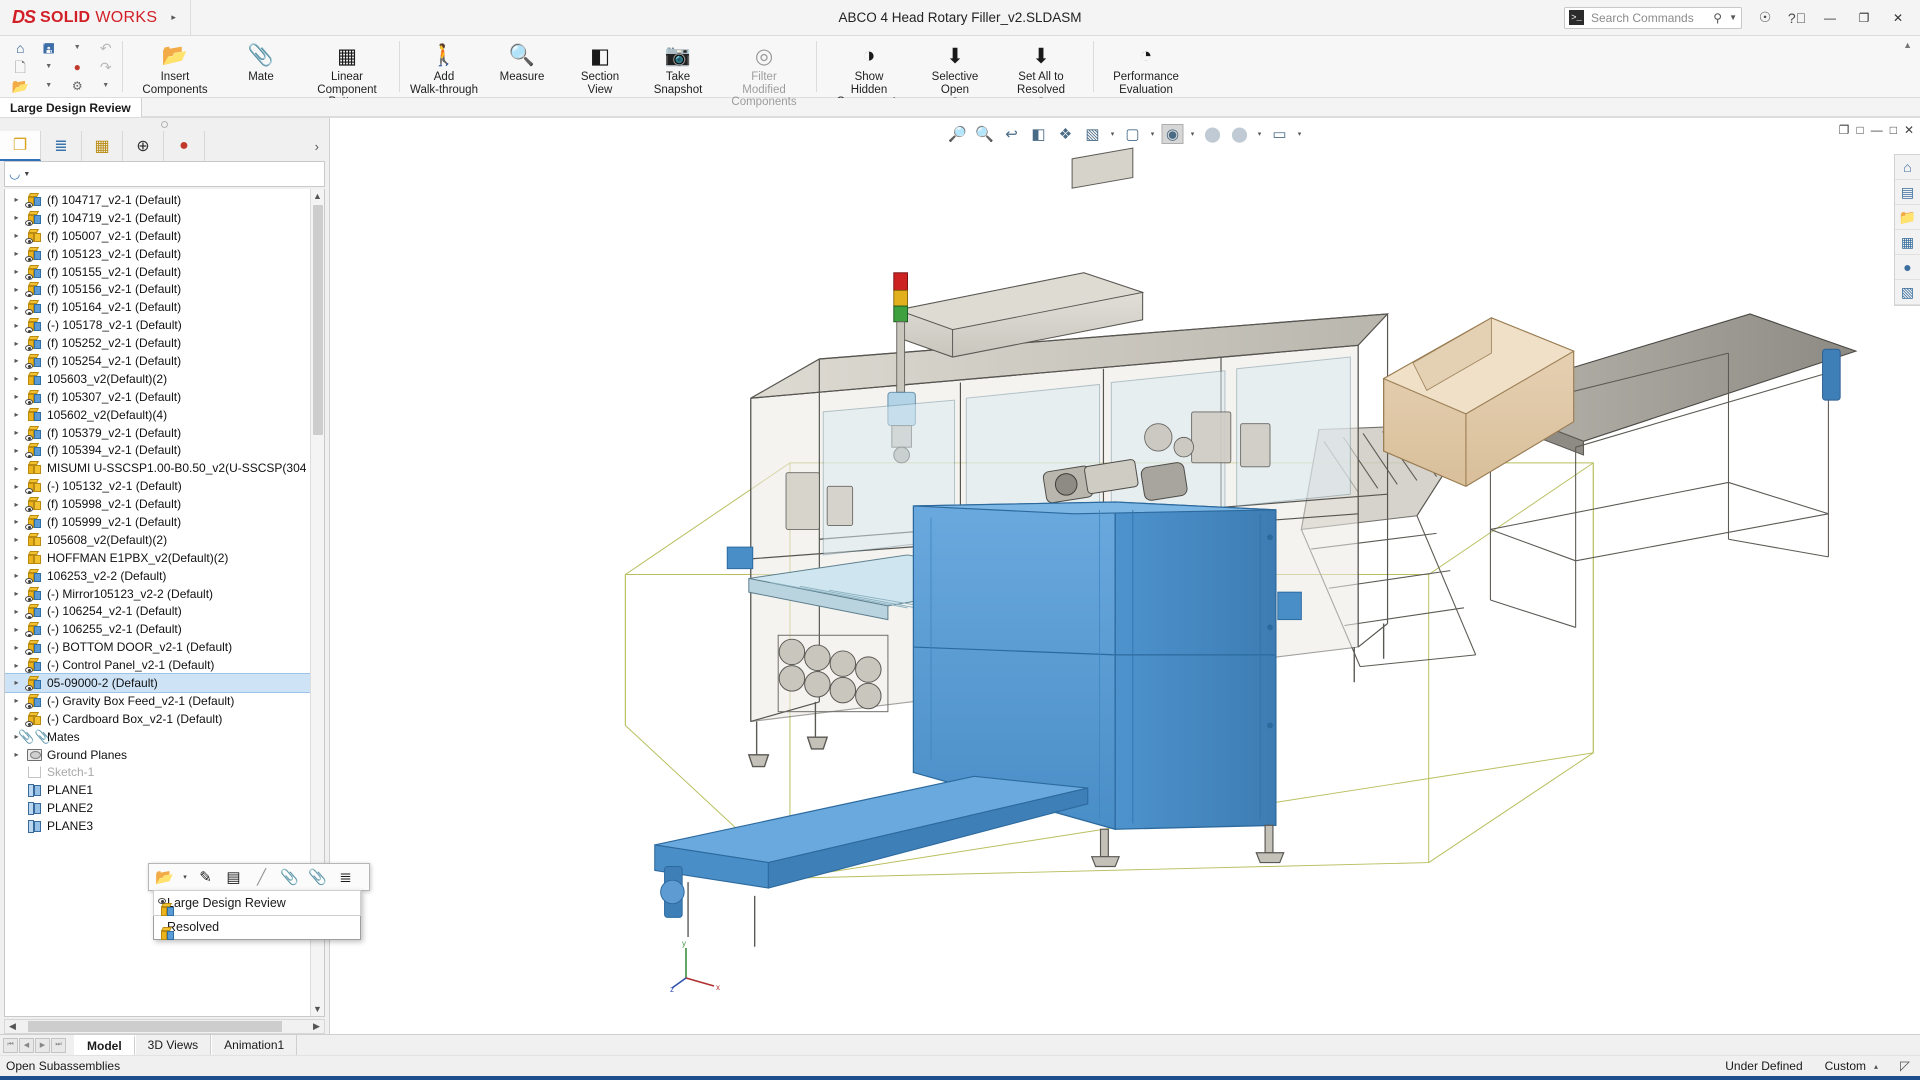 This screenshot has height=1080, width=1920. Describe the element at coordinates (49, 85) in the screenshot. I see `qat-open-dropdown: ▼` at that location.